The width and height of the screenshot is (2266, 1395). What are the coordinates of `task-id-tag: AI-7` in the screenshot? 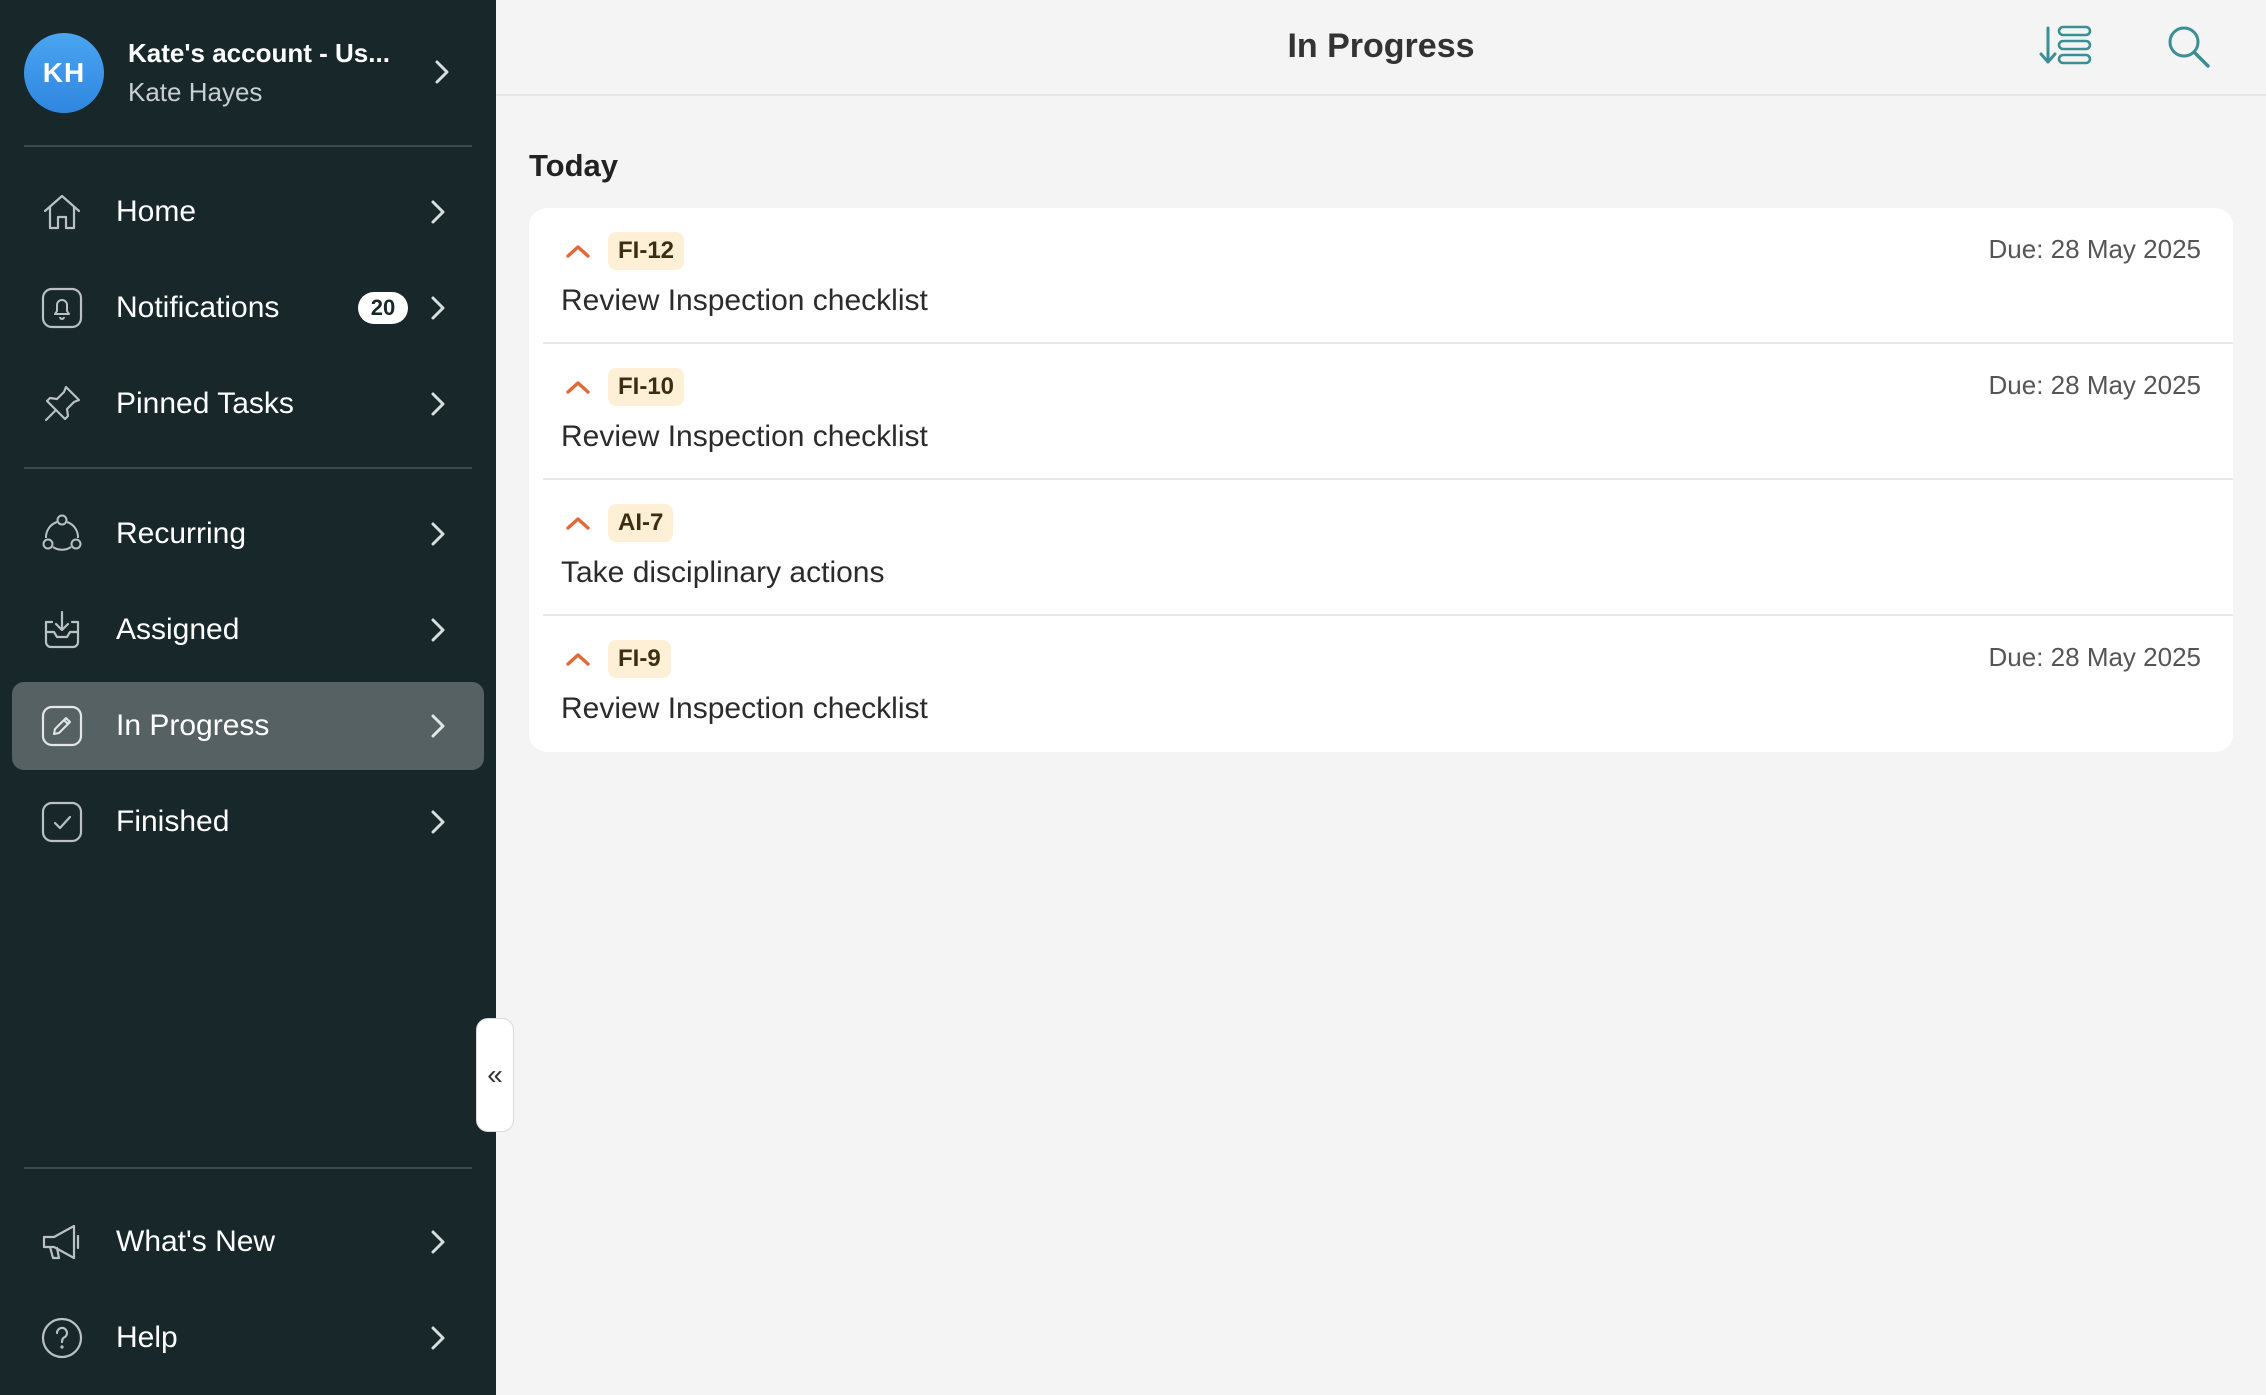 It's located at (641, 523).